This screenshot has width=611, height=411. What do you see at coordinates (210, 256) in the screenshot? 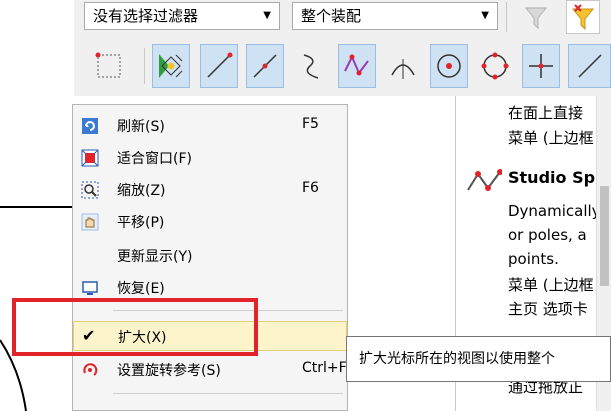
I see `menu-item-update-display: 更新显示(Y)` at bounding box center [210, 256].